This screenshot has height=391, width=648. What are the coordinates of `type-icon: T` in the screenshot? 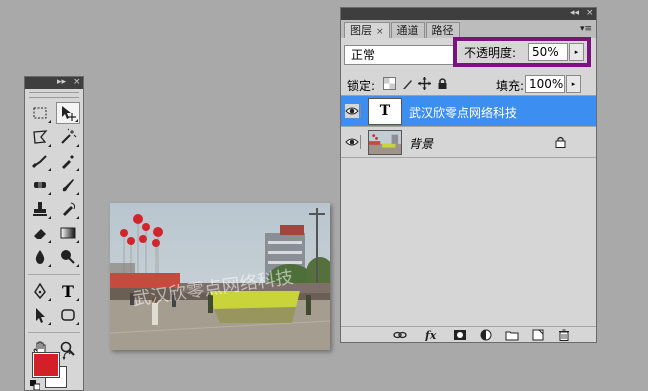 It's located at (68, 291).